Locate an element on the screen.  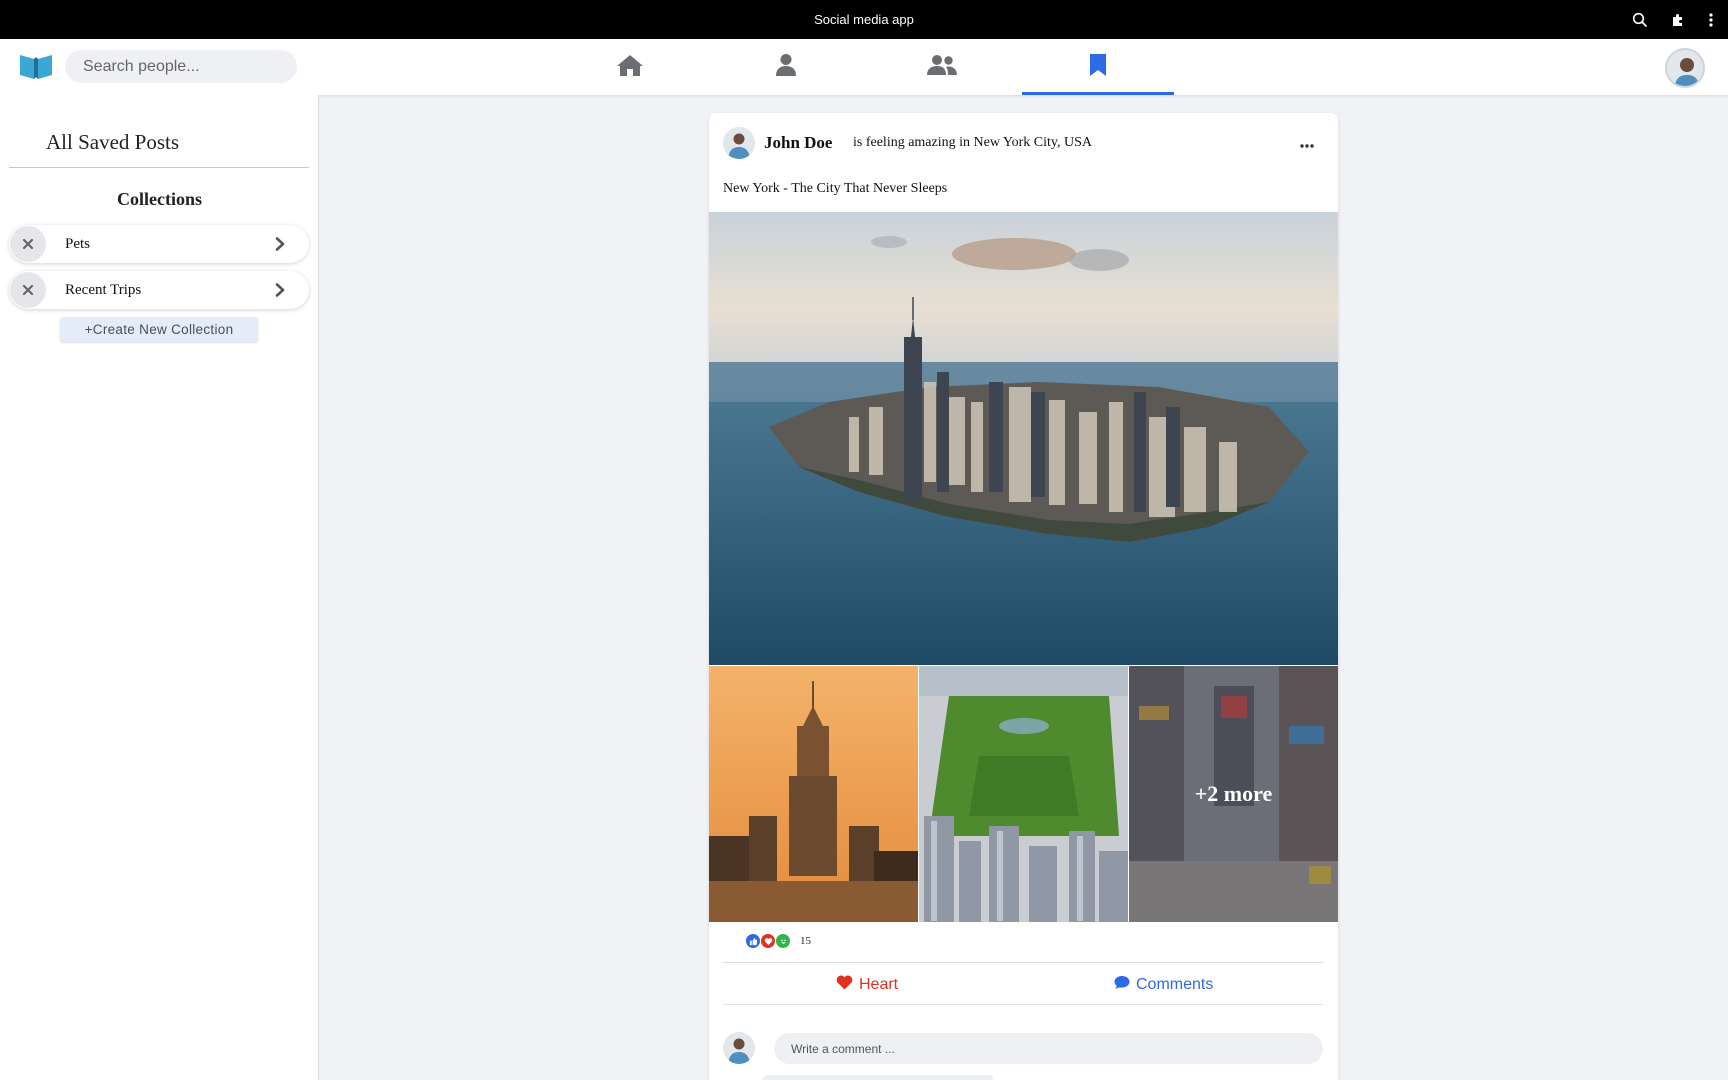
home-icon is located at coordinates (630, 67).